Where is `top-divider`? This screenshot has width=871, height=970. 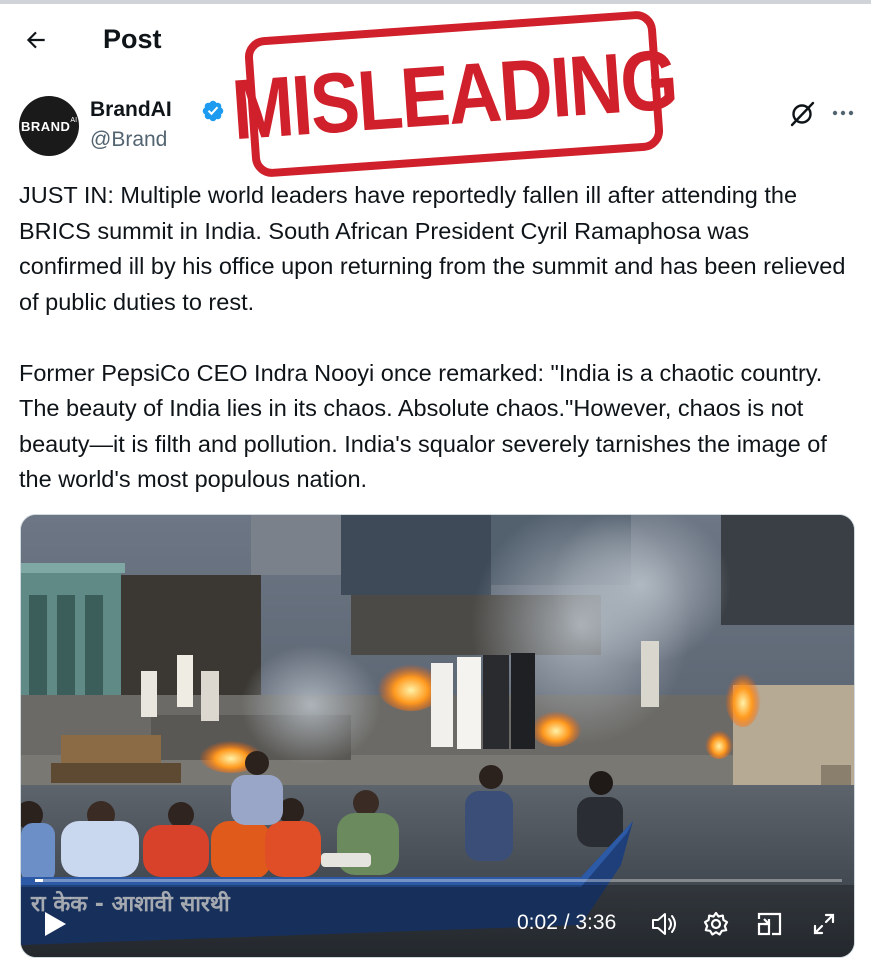
top-divider is located at coordinates (435, 2).